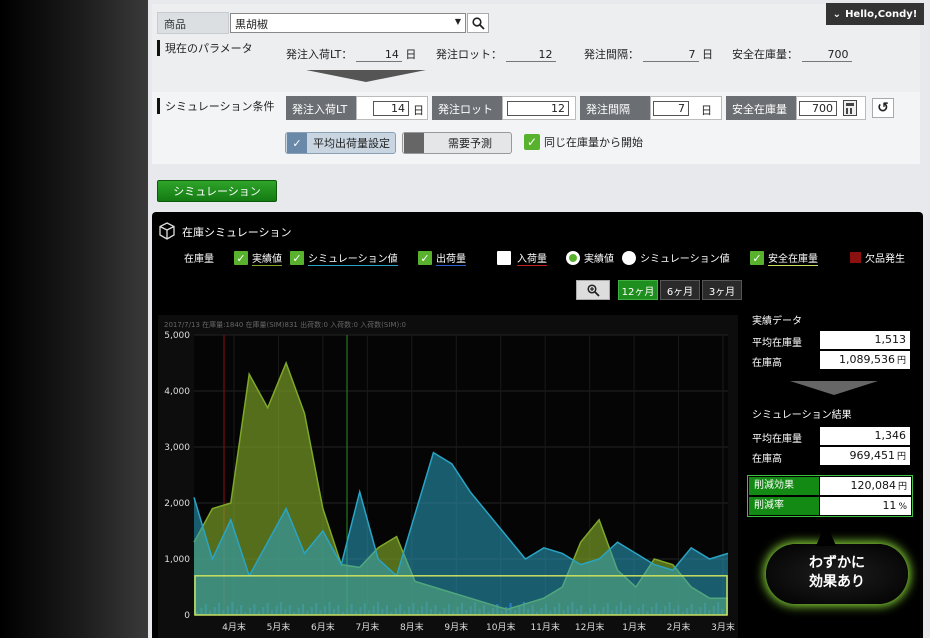 This screenshot has height=638, width=930. Describe the element at coordinates (865, 340) in the screenshot. I see `actual-avg-value: 1,513` at that location.